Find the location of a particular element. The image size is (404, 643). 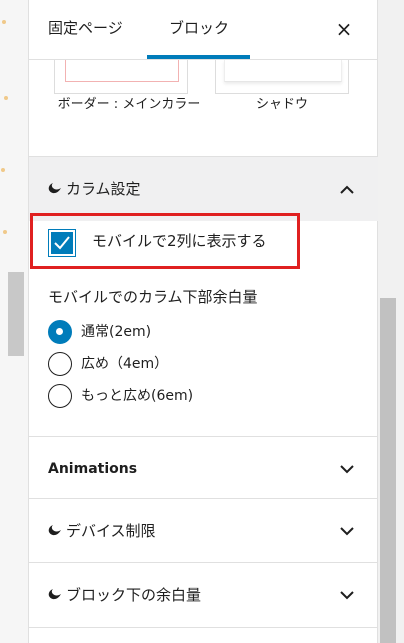

block-bottom-margin-label: ブロック下の余白量 is located at coordinates (134, 595).